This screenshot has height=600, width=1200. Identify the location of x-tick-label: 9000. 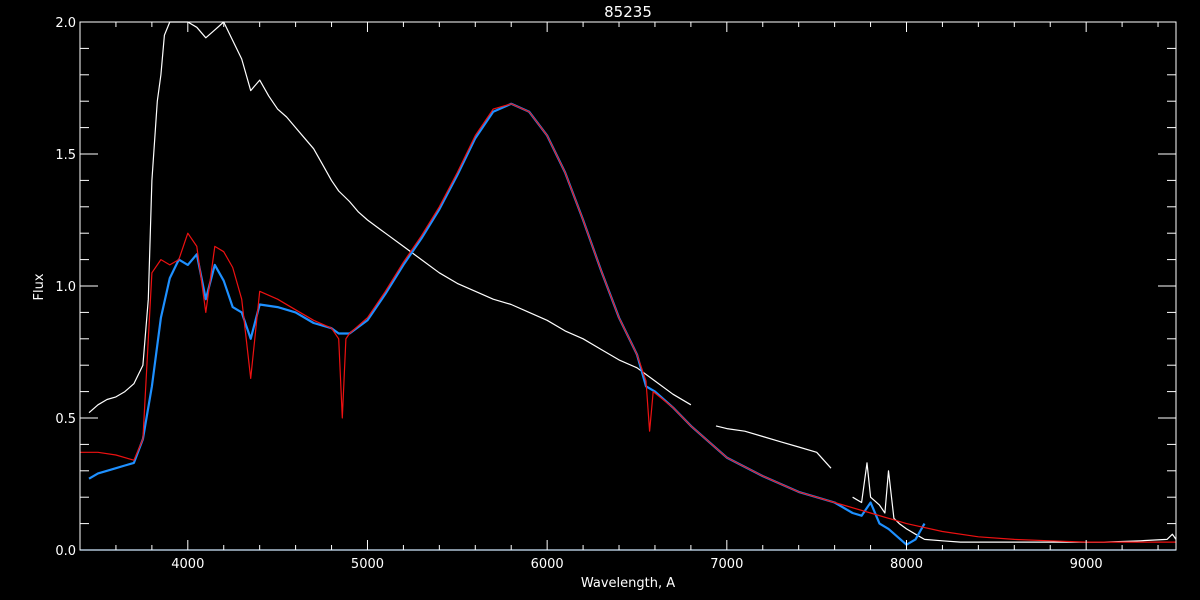
(1086, 564).